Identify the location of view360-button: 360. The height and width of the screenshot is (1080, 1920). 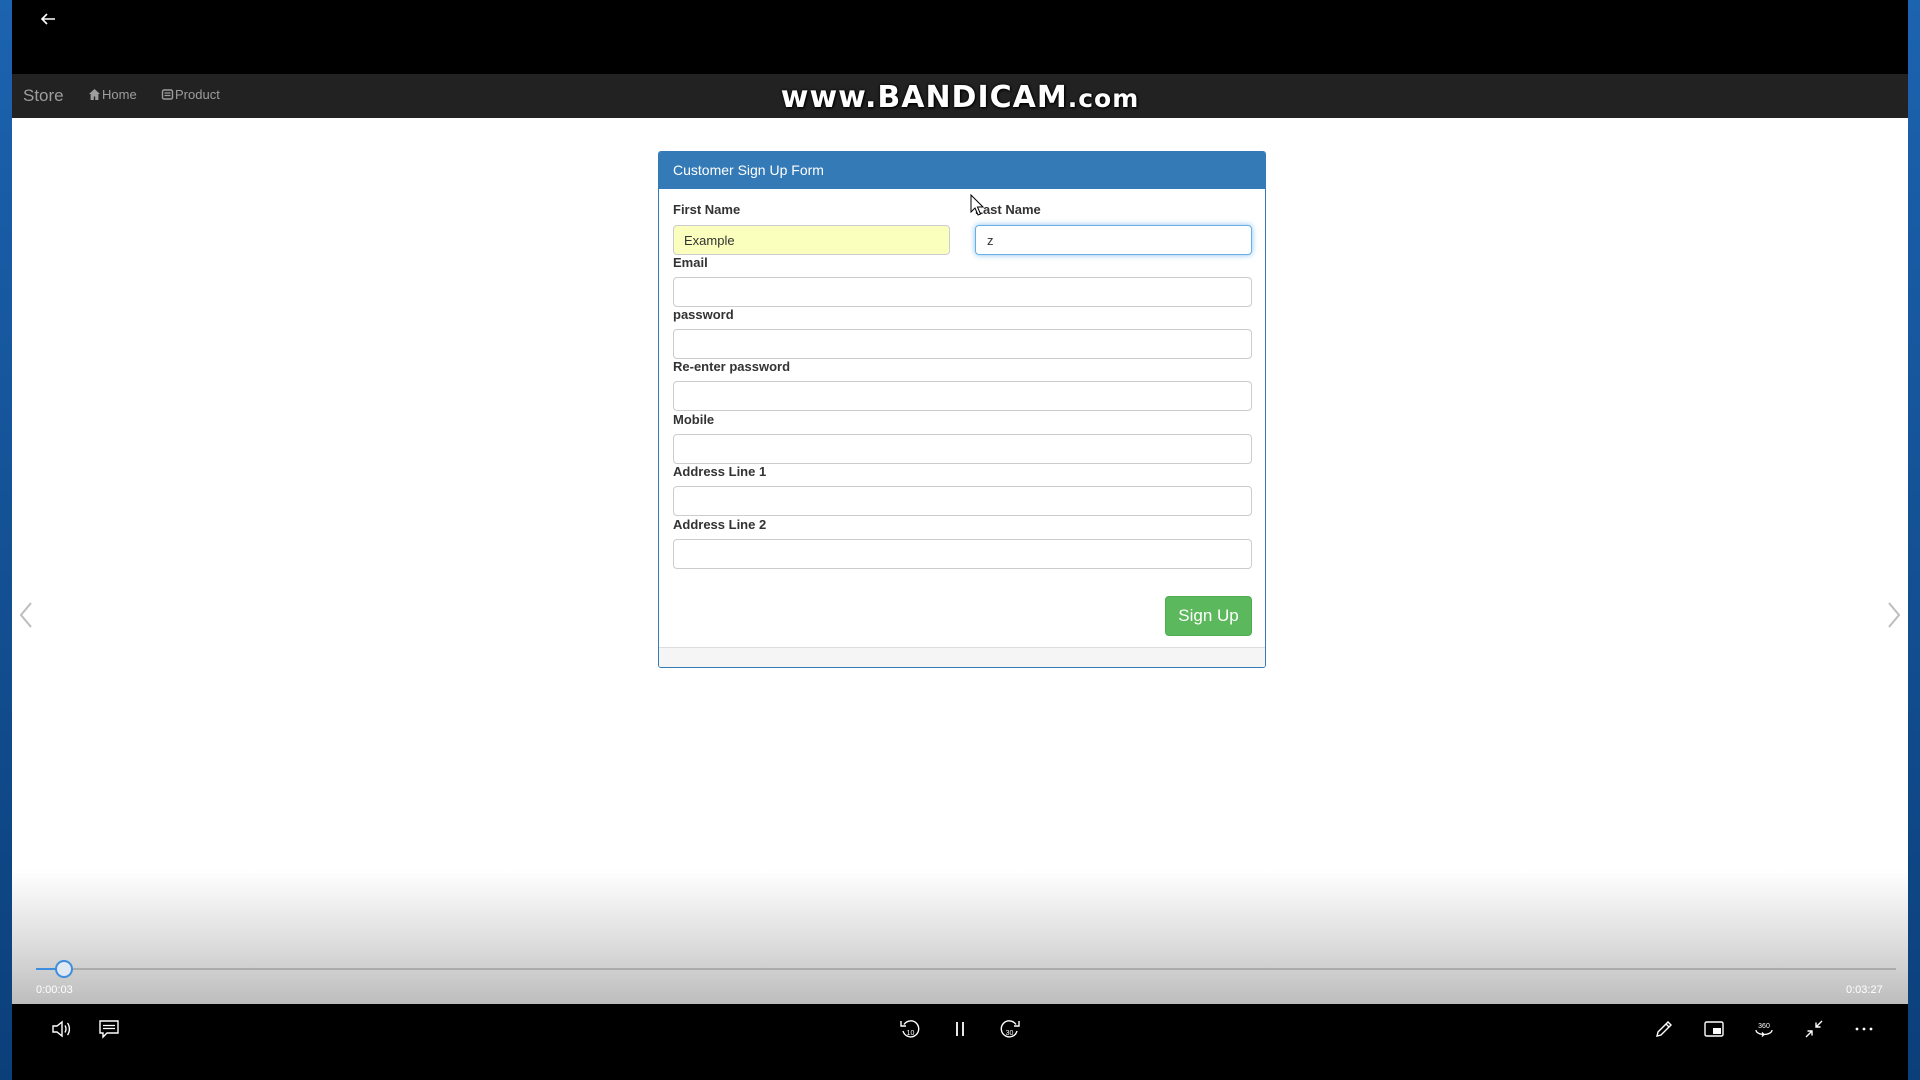
(1764, 1029).